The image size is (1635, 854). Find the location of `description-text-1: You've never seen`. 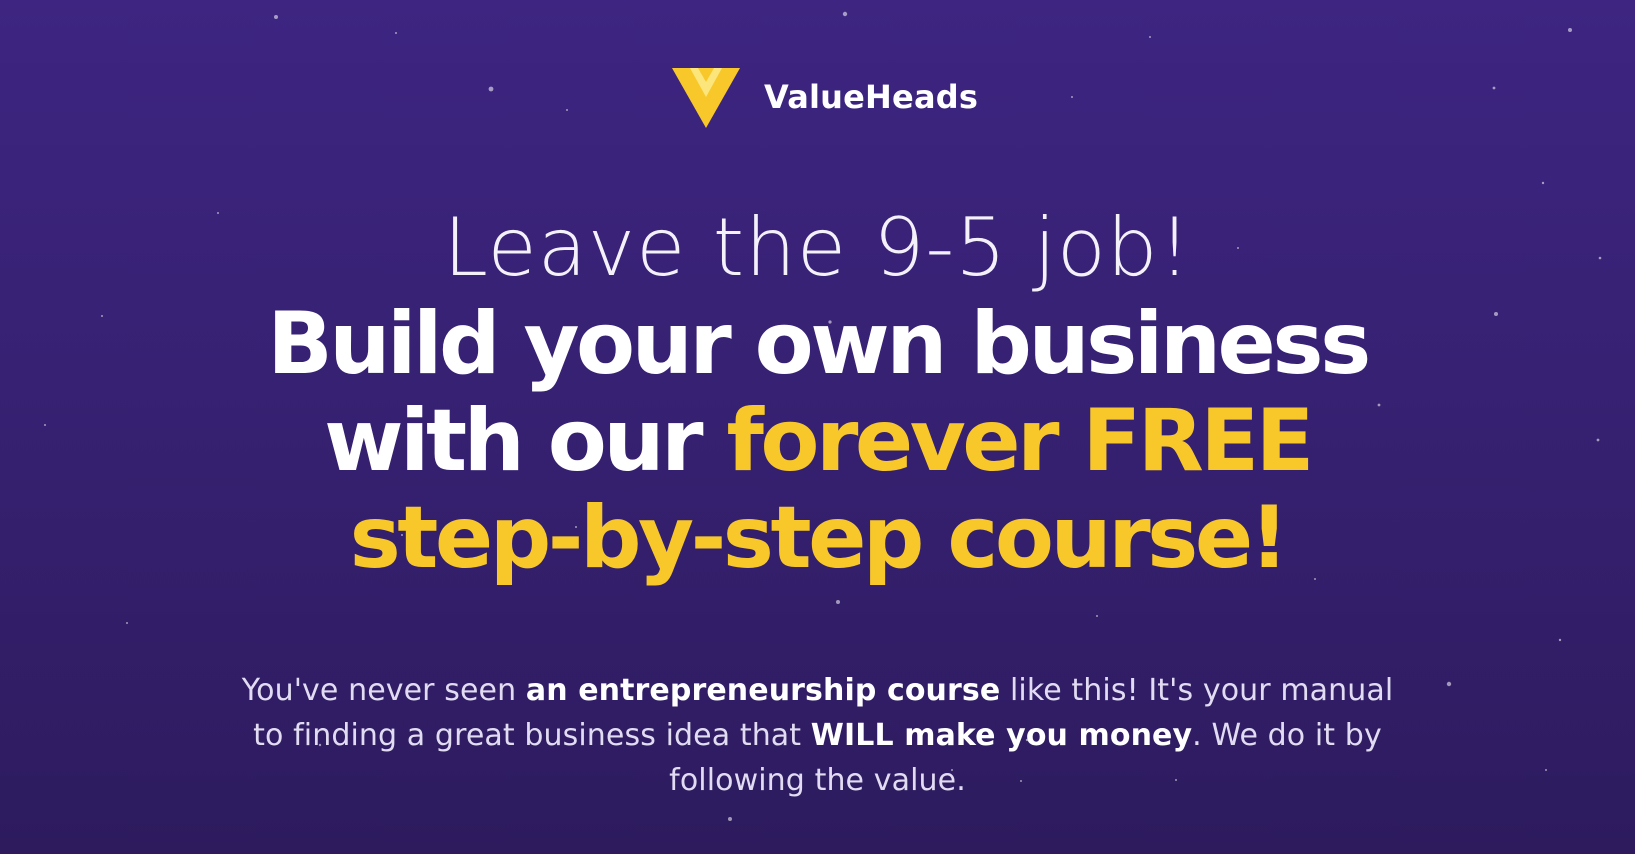

description-text-1: You've never seen is located at coordinates (383, 690).